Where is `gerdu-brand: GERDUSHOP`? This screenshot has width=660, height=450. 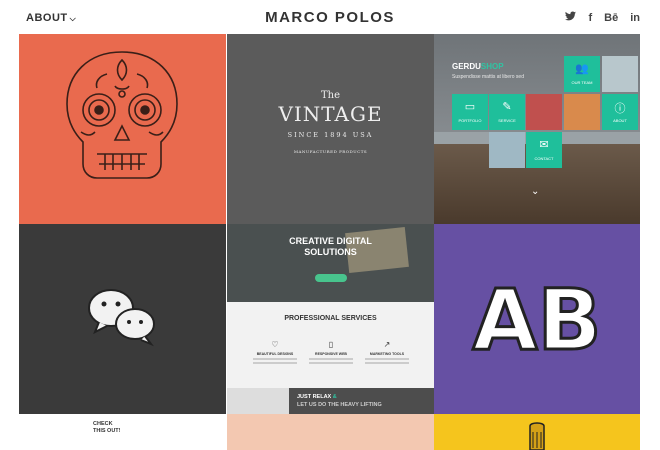
gerdu-brand: GERDUSHOP is located at coordinates (478, 66).